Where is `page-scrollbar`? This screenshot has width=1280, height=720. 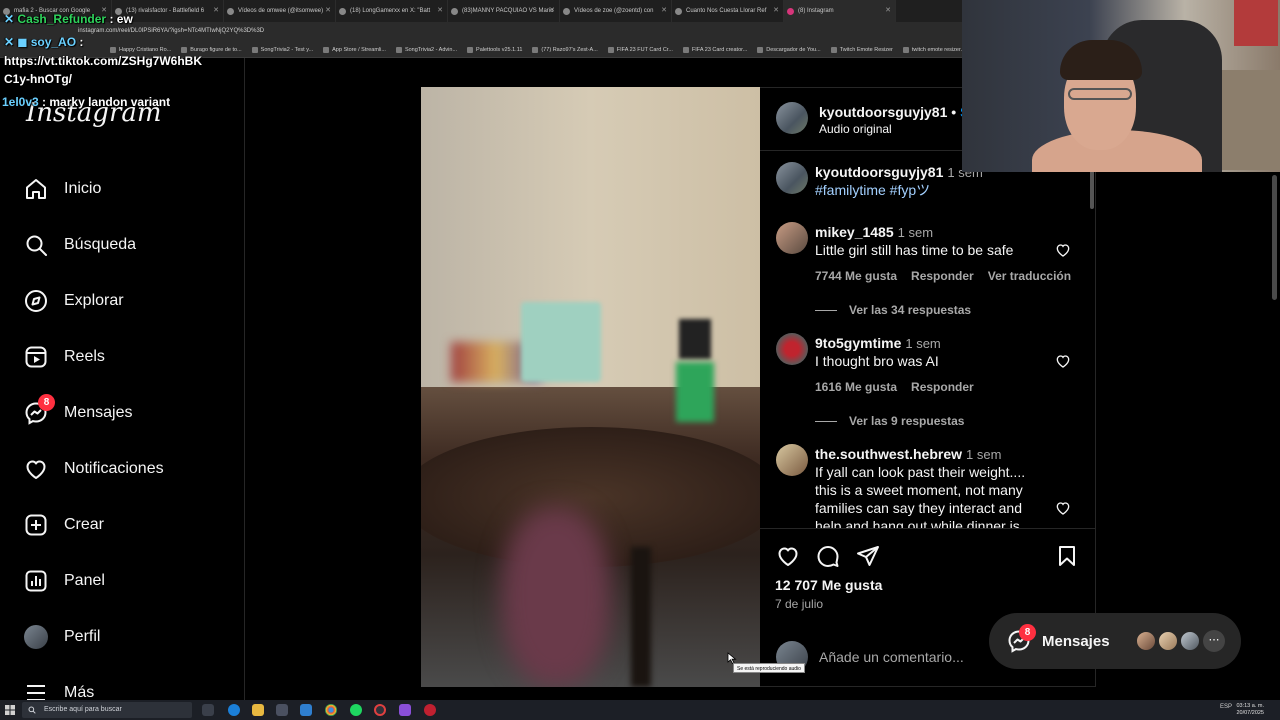 page-scrollbar is located at coordinates (1274, 237).